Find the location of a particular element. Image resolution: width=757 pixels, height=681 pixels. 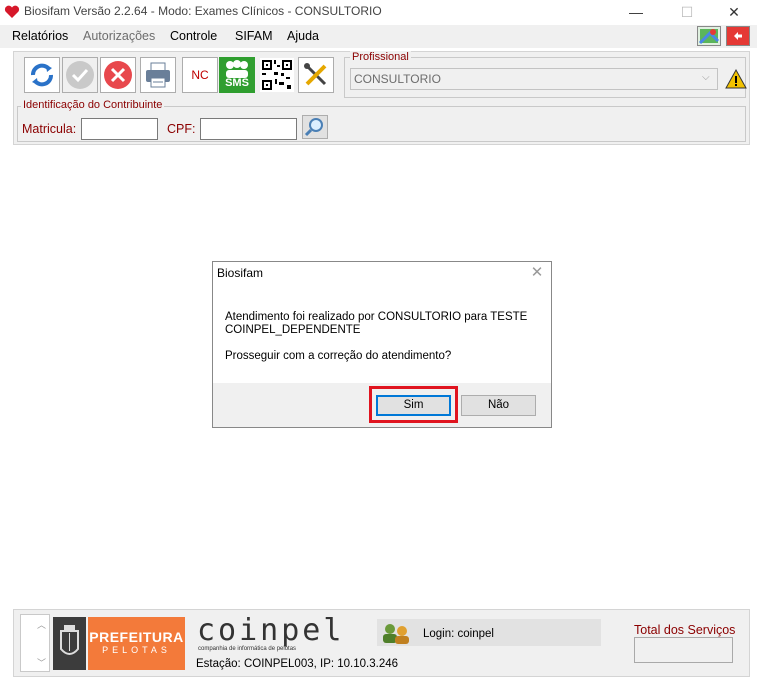

matricula-input is located at coordinates (119, 129).